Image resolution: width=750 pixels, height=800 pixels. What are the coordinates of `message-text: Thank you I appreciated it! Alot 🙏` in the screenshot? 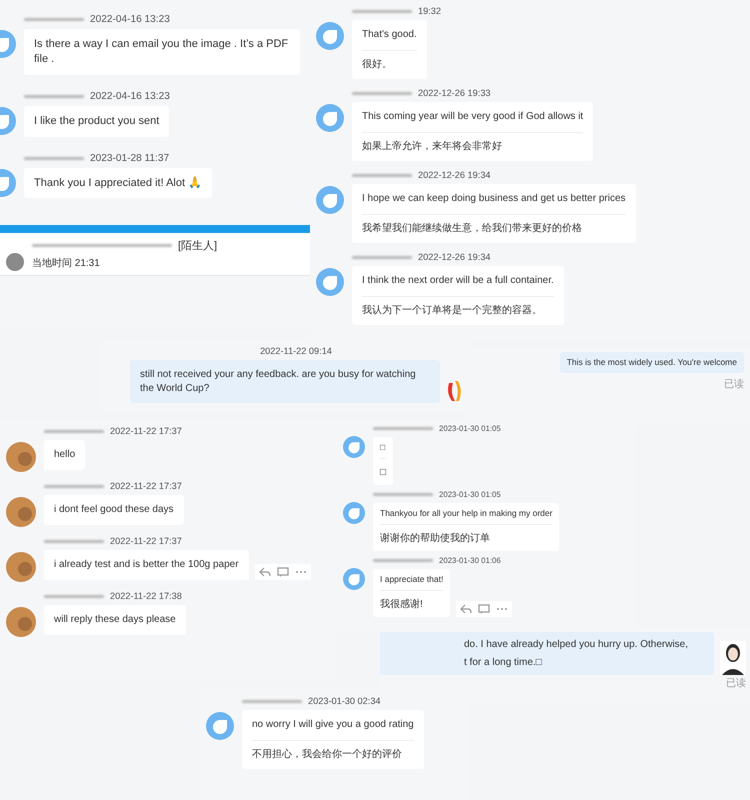 It's located at (118, 183).